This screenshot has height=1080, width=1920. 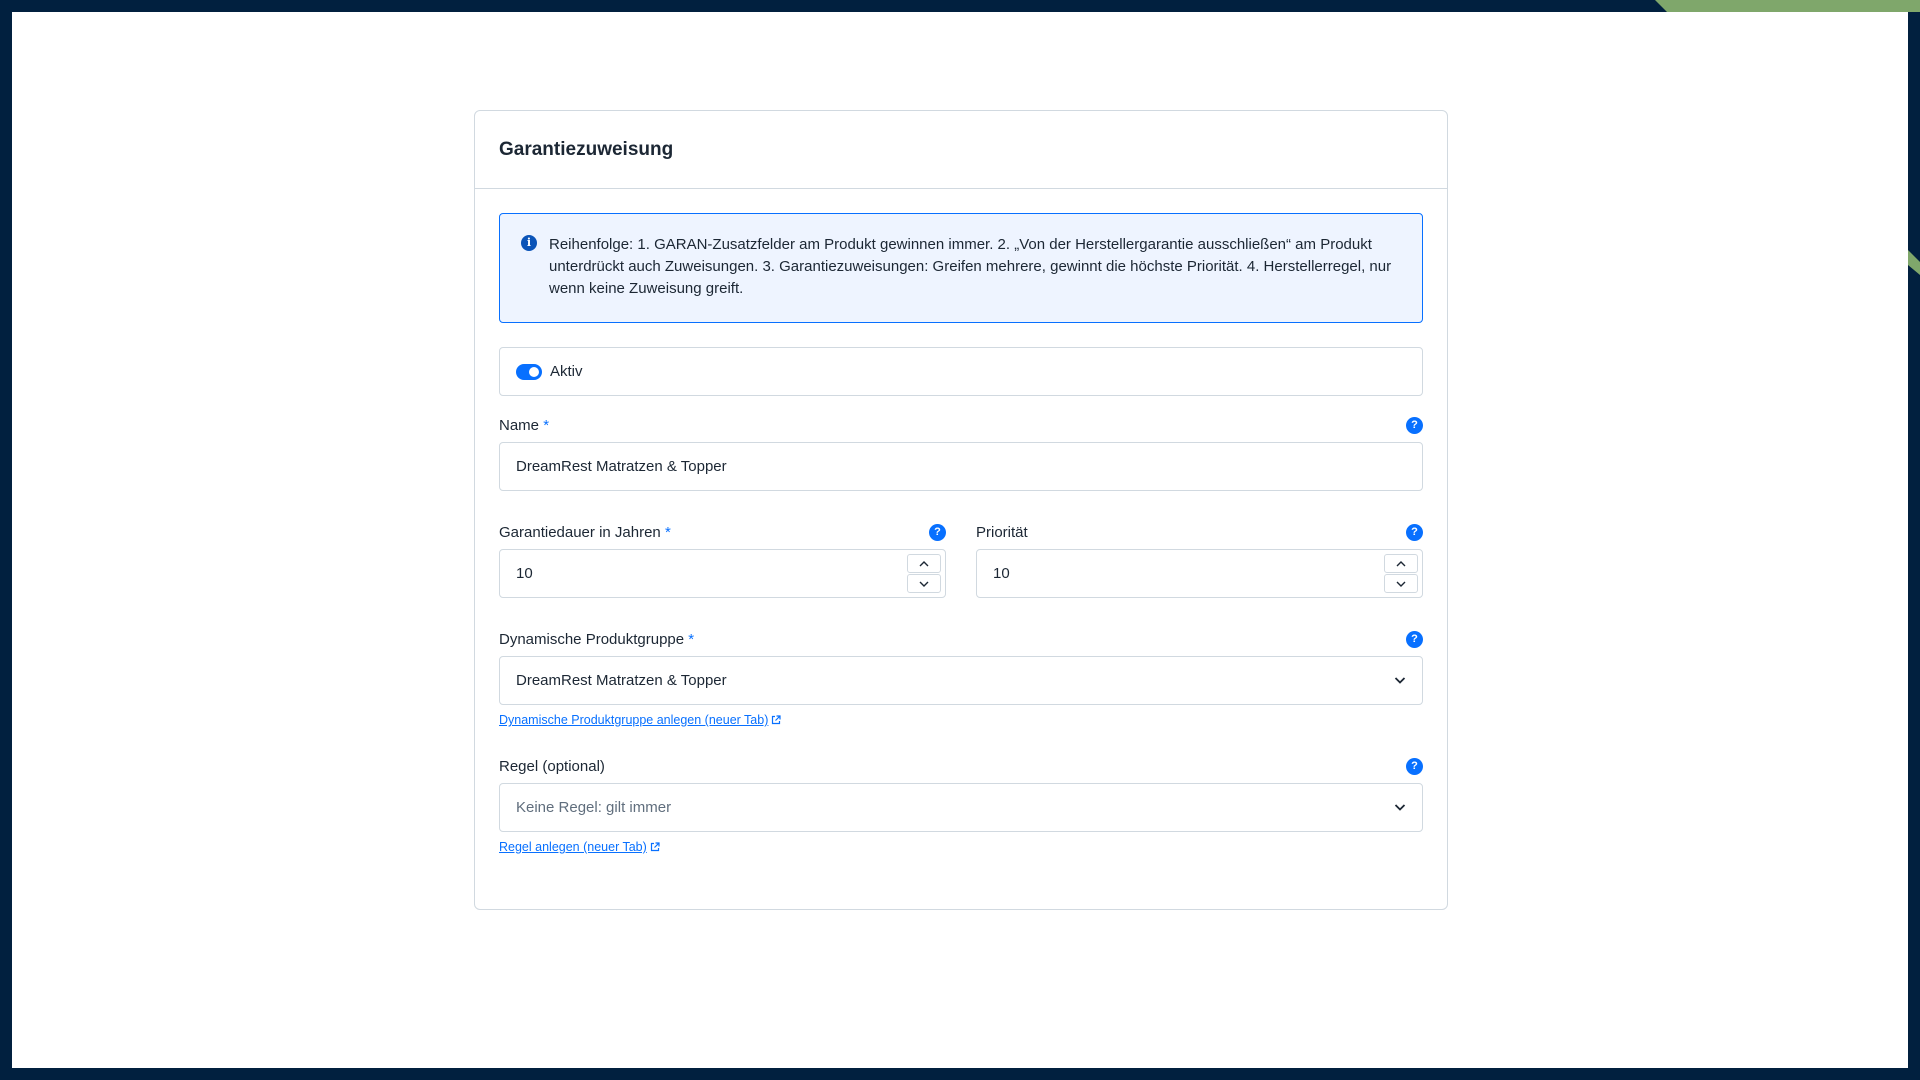 I want to click on duration-help-icon: ?, so click(x=937, y=532).